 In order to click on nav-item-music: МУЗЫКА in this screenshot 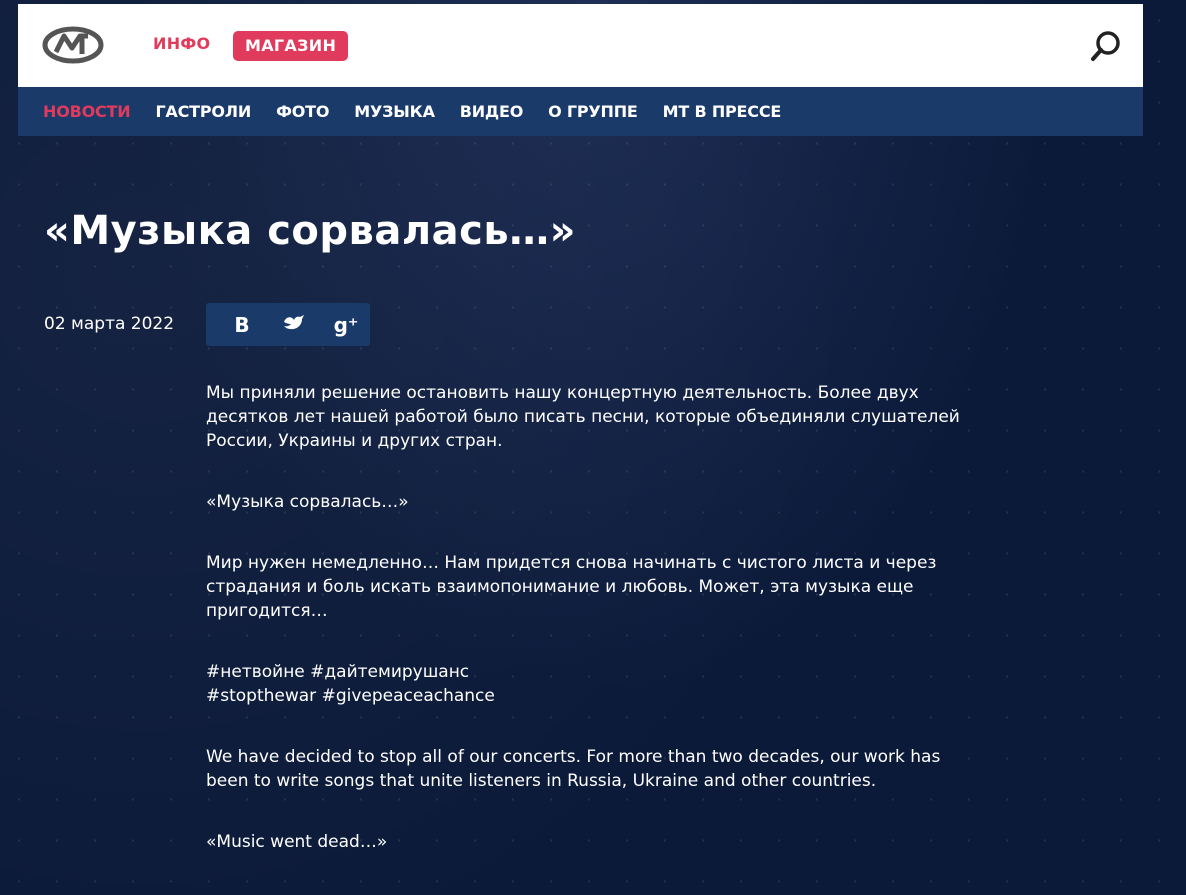, I will do `click(394, 111)`.